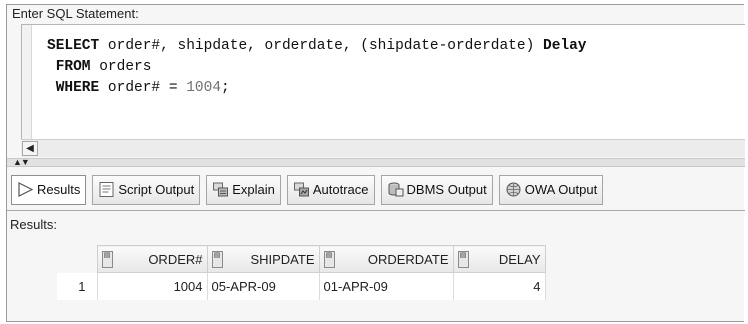  I want to click on tab-autotrace: Autotrace, so click(330, 189).